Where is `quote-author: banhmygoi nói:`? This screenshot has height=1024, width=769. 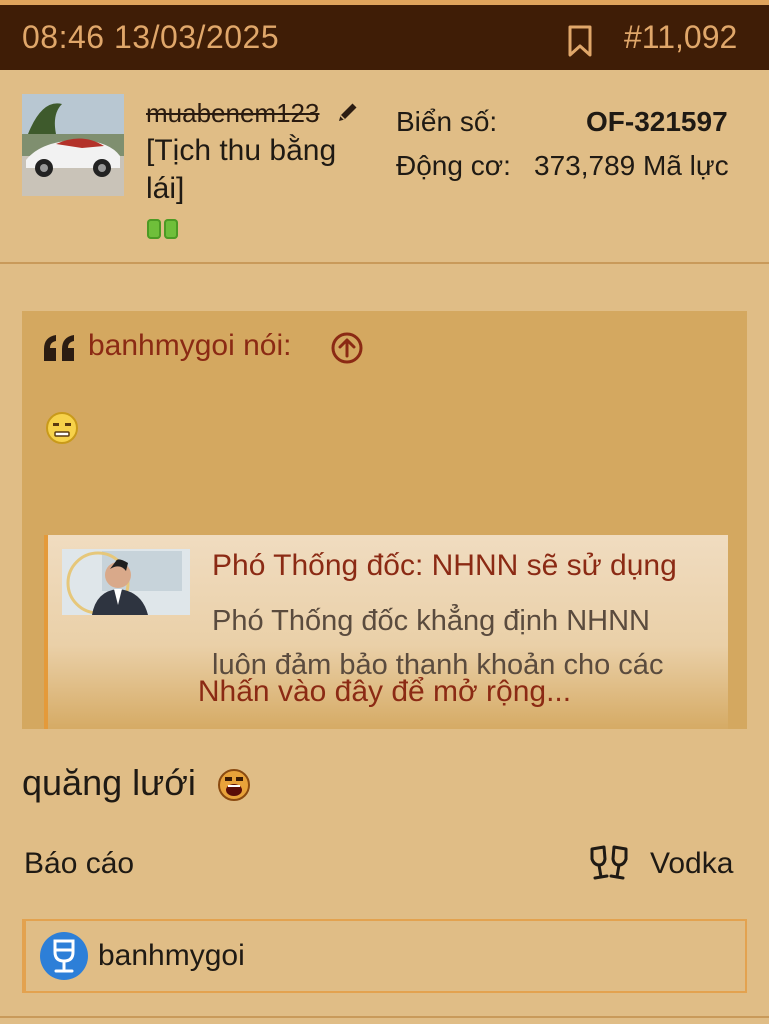 quote-author: banhmygoi nói: is located at coordinates (189, 346).